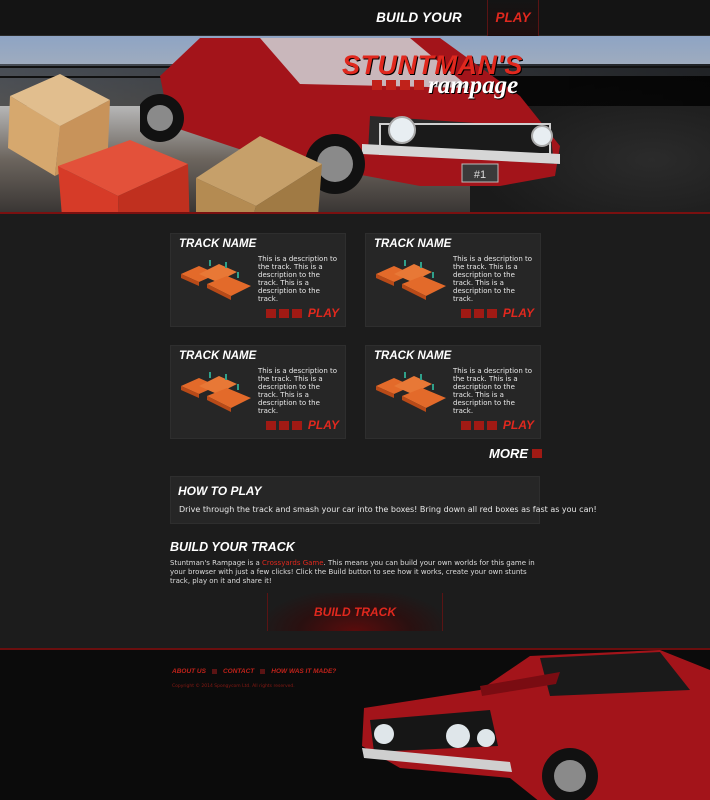 Image resolution: width=710 pixels, height=800 pixels. I want to click on license-plate-text: #1, so click(480, 175).